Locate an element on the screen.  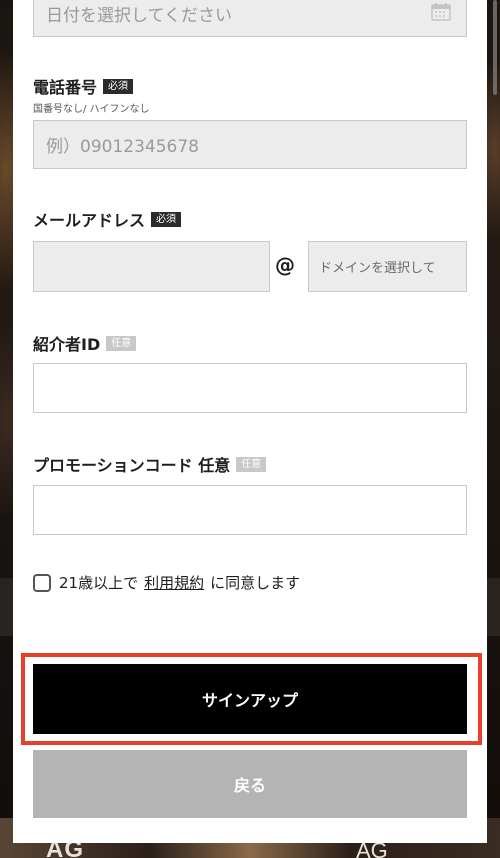
email-domain-select: ドメインを選択して is located at coordinates (387, 266).